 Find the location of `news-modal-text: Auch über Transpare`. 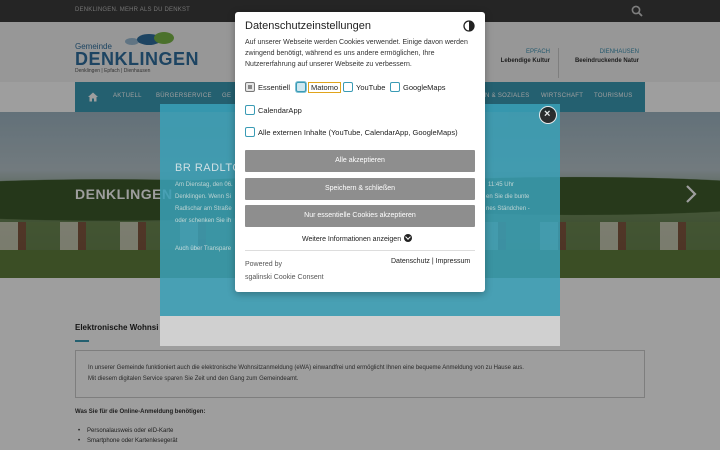

news-modal-text: Auch über Transpare is located at coordinates (203, 249).